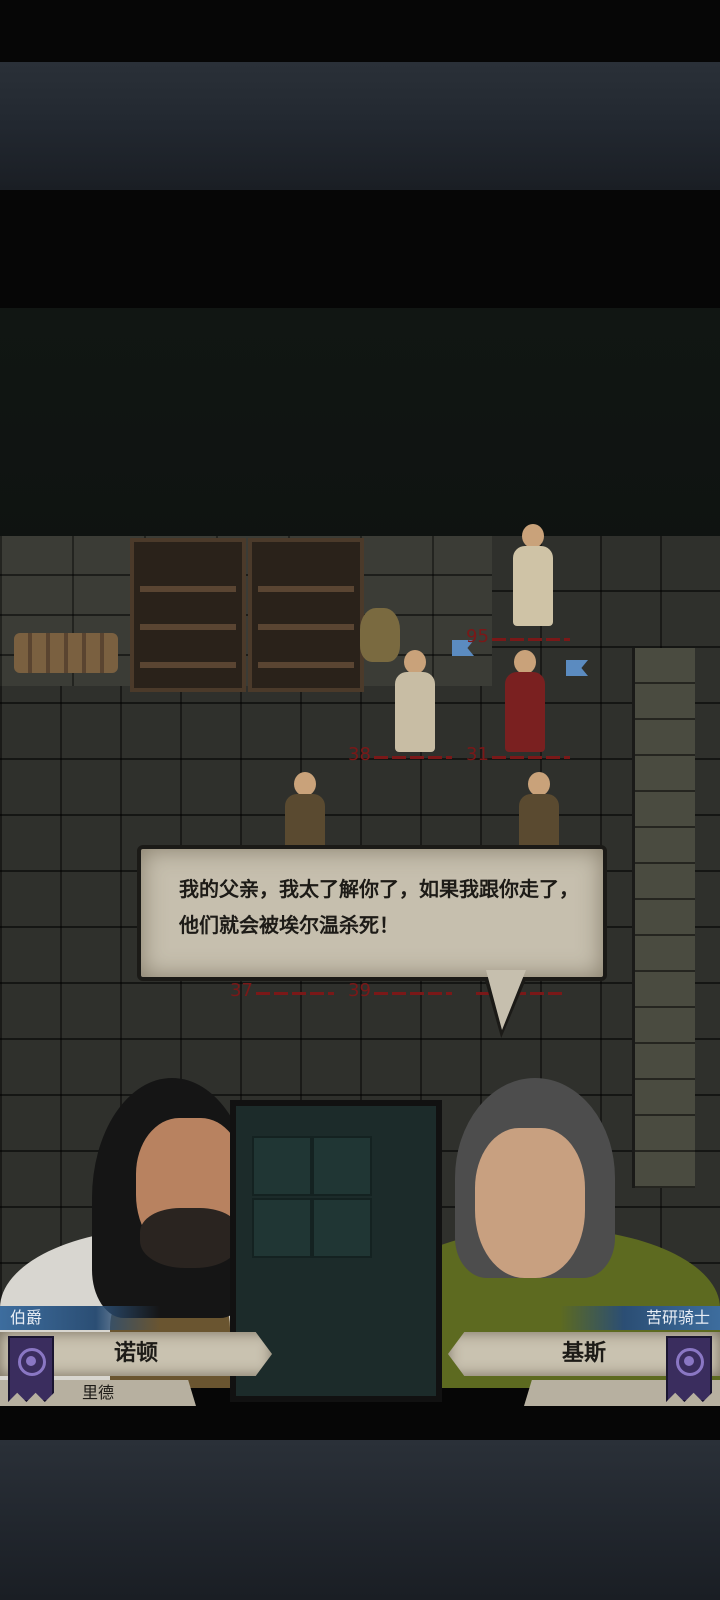 This screenshot has width=720, height=1600. I want to click on unit-hp-value: 95, so click(477, 636).